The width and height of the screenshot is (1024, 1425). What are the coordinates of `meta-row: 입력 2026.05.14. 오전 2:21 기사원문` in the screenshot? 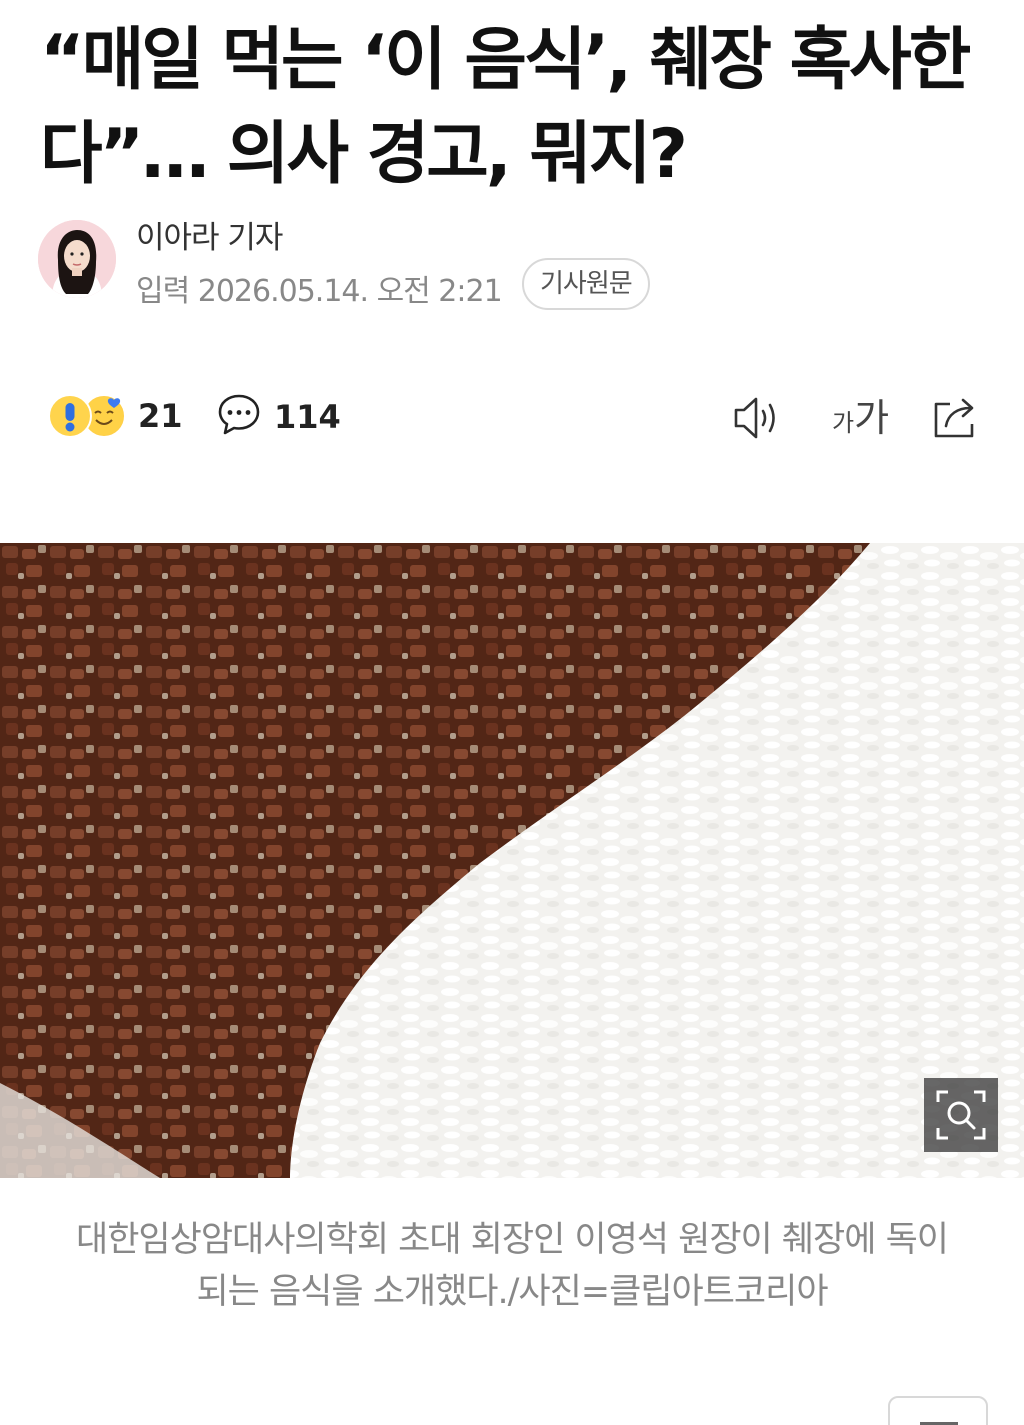 It's located at (436, 284).